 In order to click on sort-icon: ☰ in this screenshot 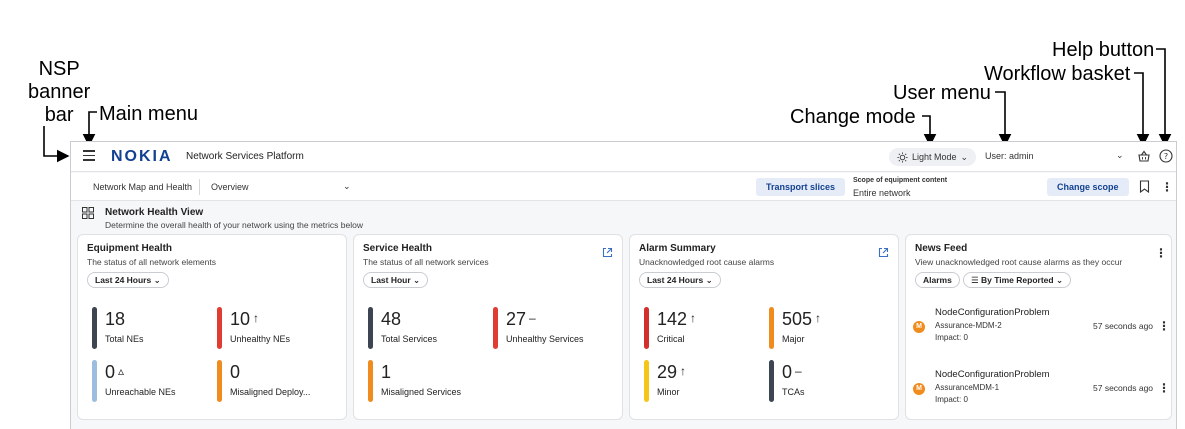, I will do `click(975, 280)`.